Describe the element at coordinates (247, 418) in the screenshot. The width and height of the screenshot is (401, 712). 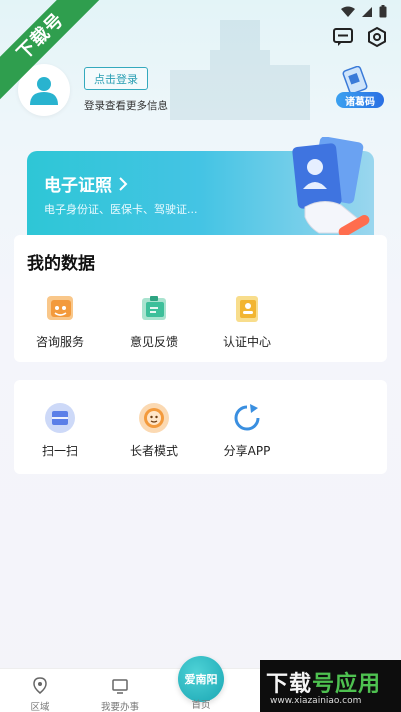
I see `share-icon` at that location.